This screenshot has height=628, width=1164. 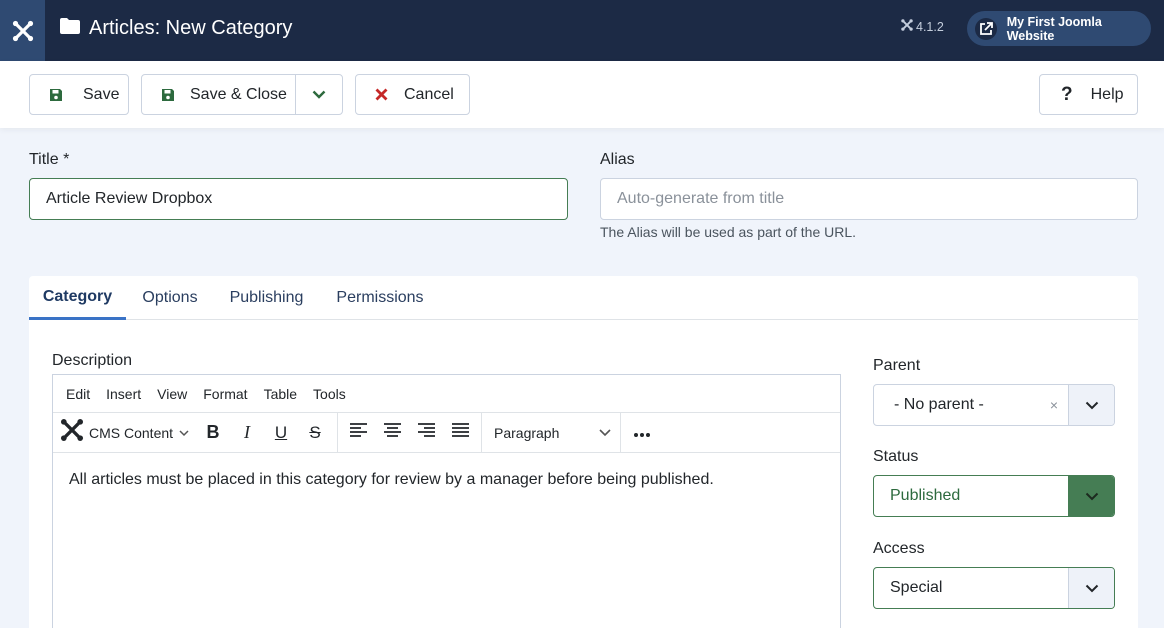 What do you see at coordinates (617, 159) in the screenshot?
I see `alias-label: Alias` at bounding box center [617, 159].